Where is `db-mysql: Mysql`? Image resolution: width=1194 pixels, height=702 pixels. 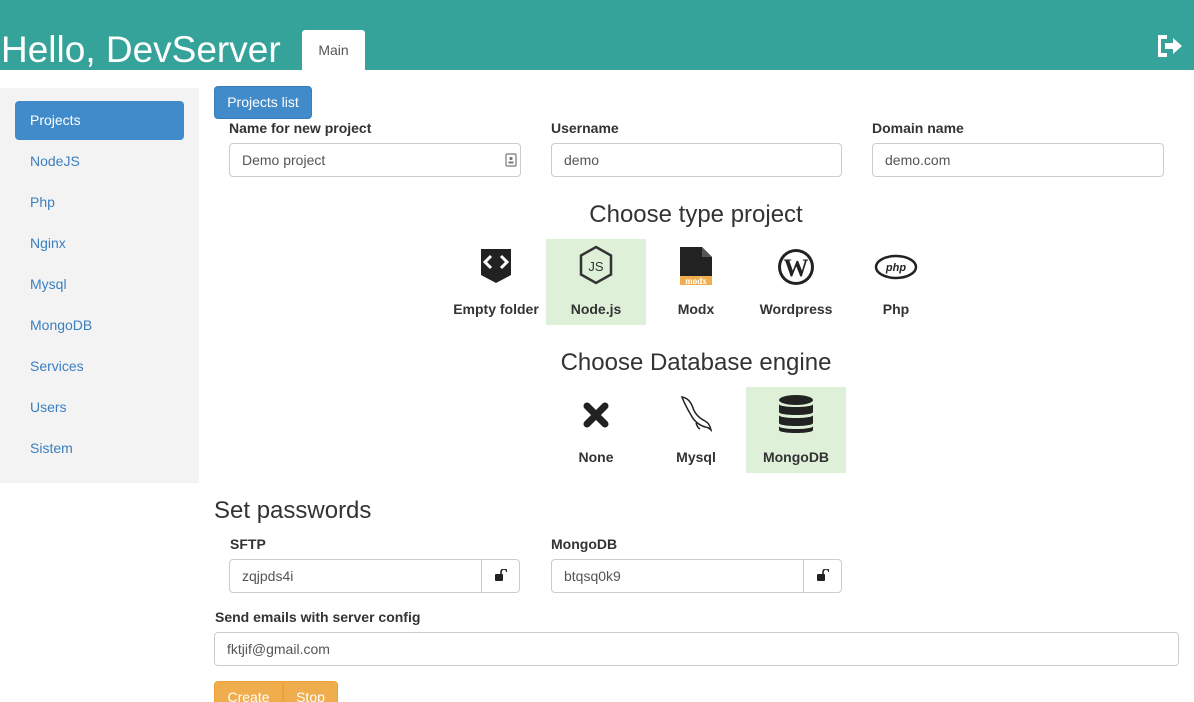 db-mysql: Mysql is located at coordinates (696, 430).